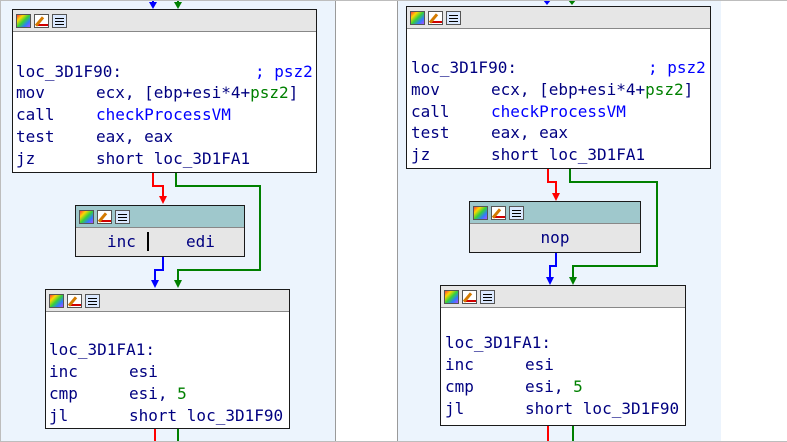 The height and width of the screenshot is (442, 787). Describe the element at coordinates (555, 237) in the screenshot. I see `asm-mnemonic: nop` at that location.